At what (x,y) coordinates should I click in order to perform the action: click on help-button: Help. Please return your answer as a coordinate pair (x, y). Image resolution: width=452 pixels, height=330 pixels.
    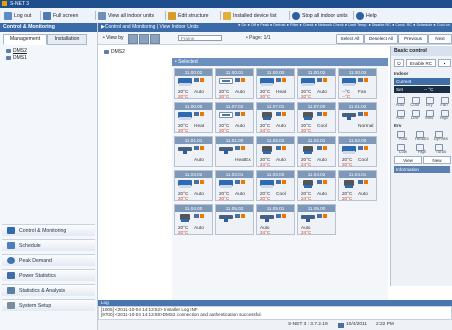
    Looking at the image, I should click on (366, 15).